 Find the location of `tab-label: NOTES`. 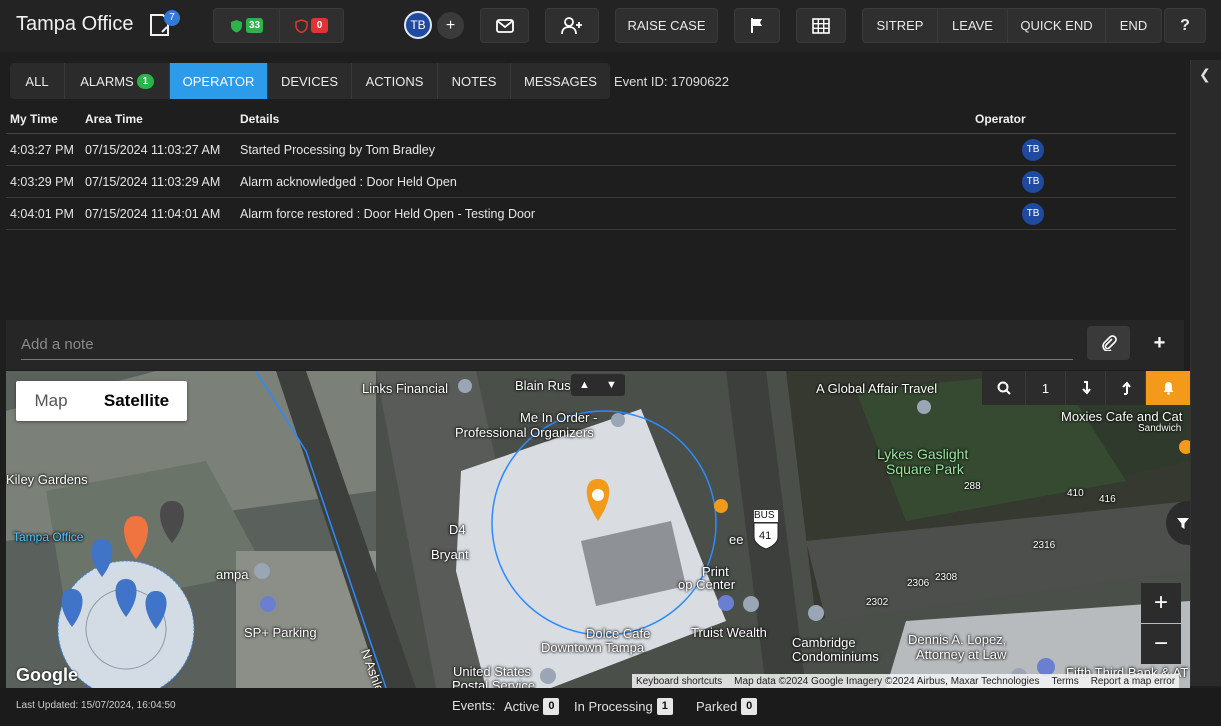

tab-label: NOTES is located at coordinates (474, 81).